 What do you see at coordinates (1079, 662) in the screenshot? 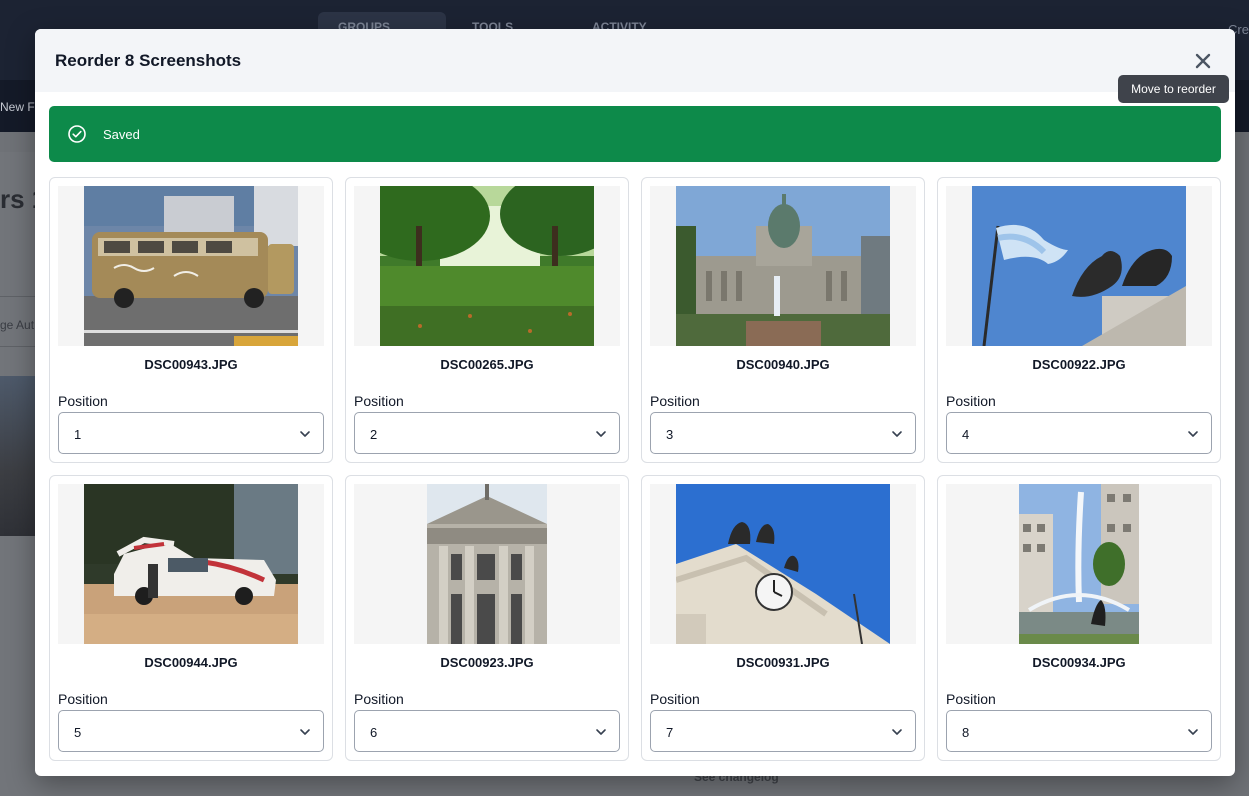
I see `screenshot-filename: DSC00934.JPG` at bounding box center [1079, 662].